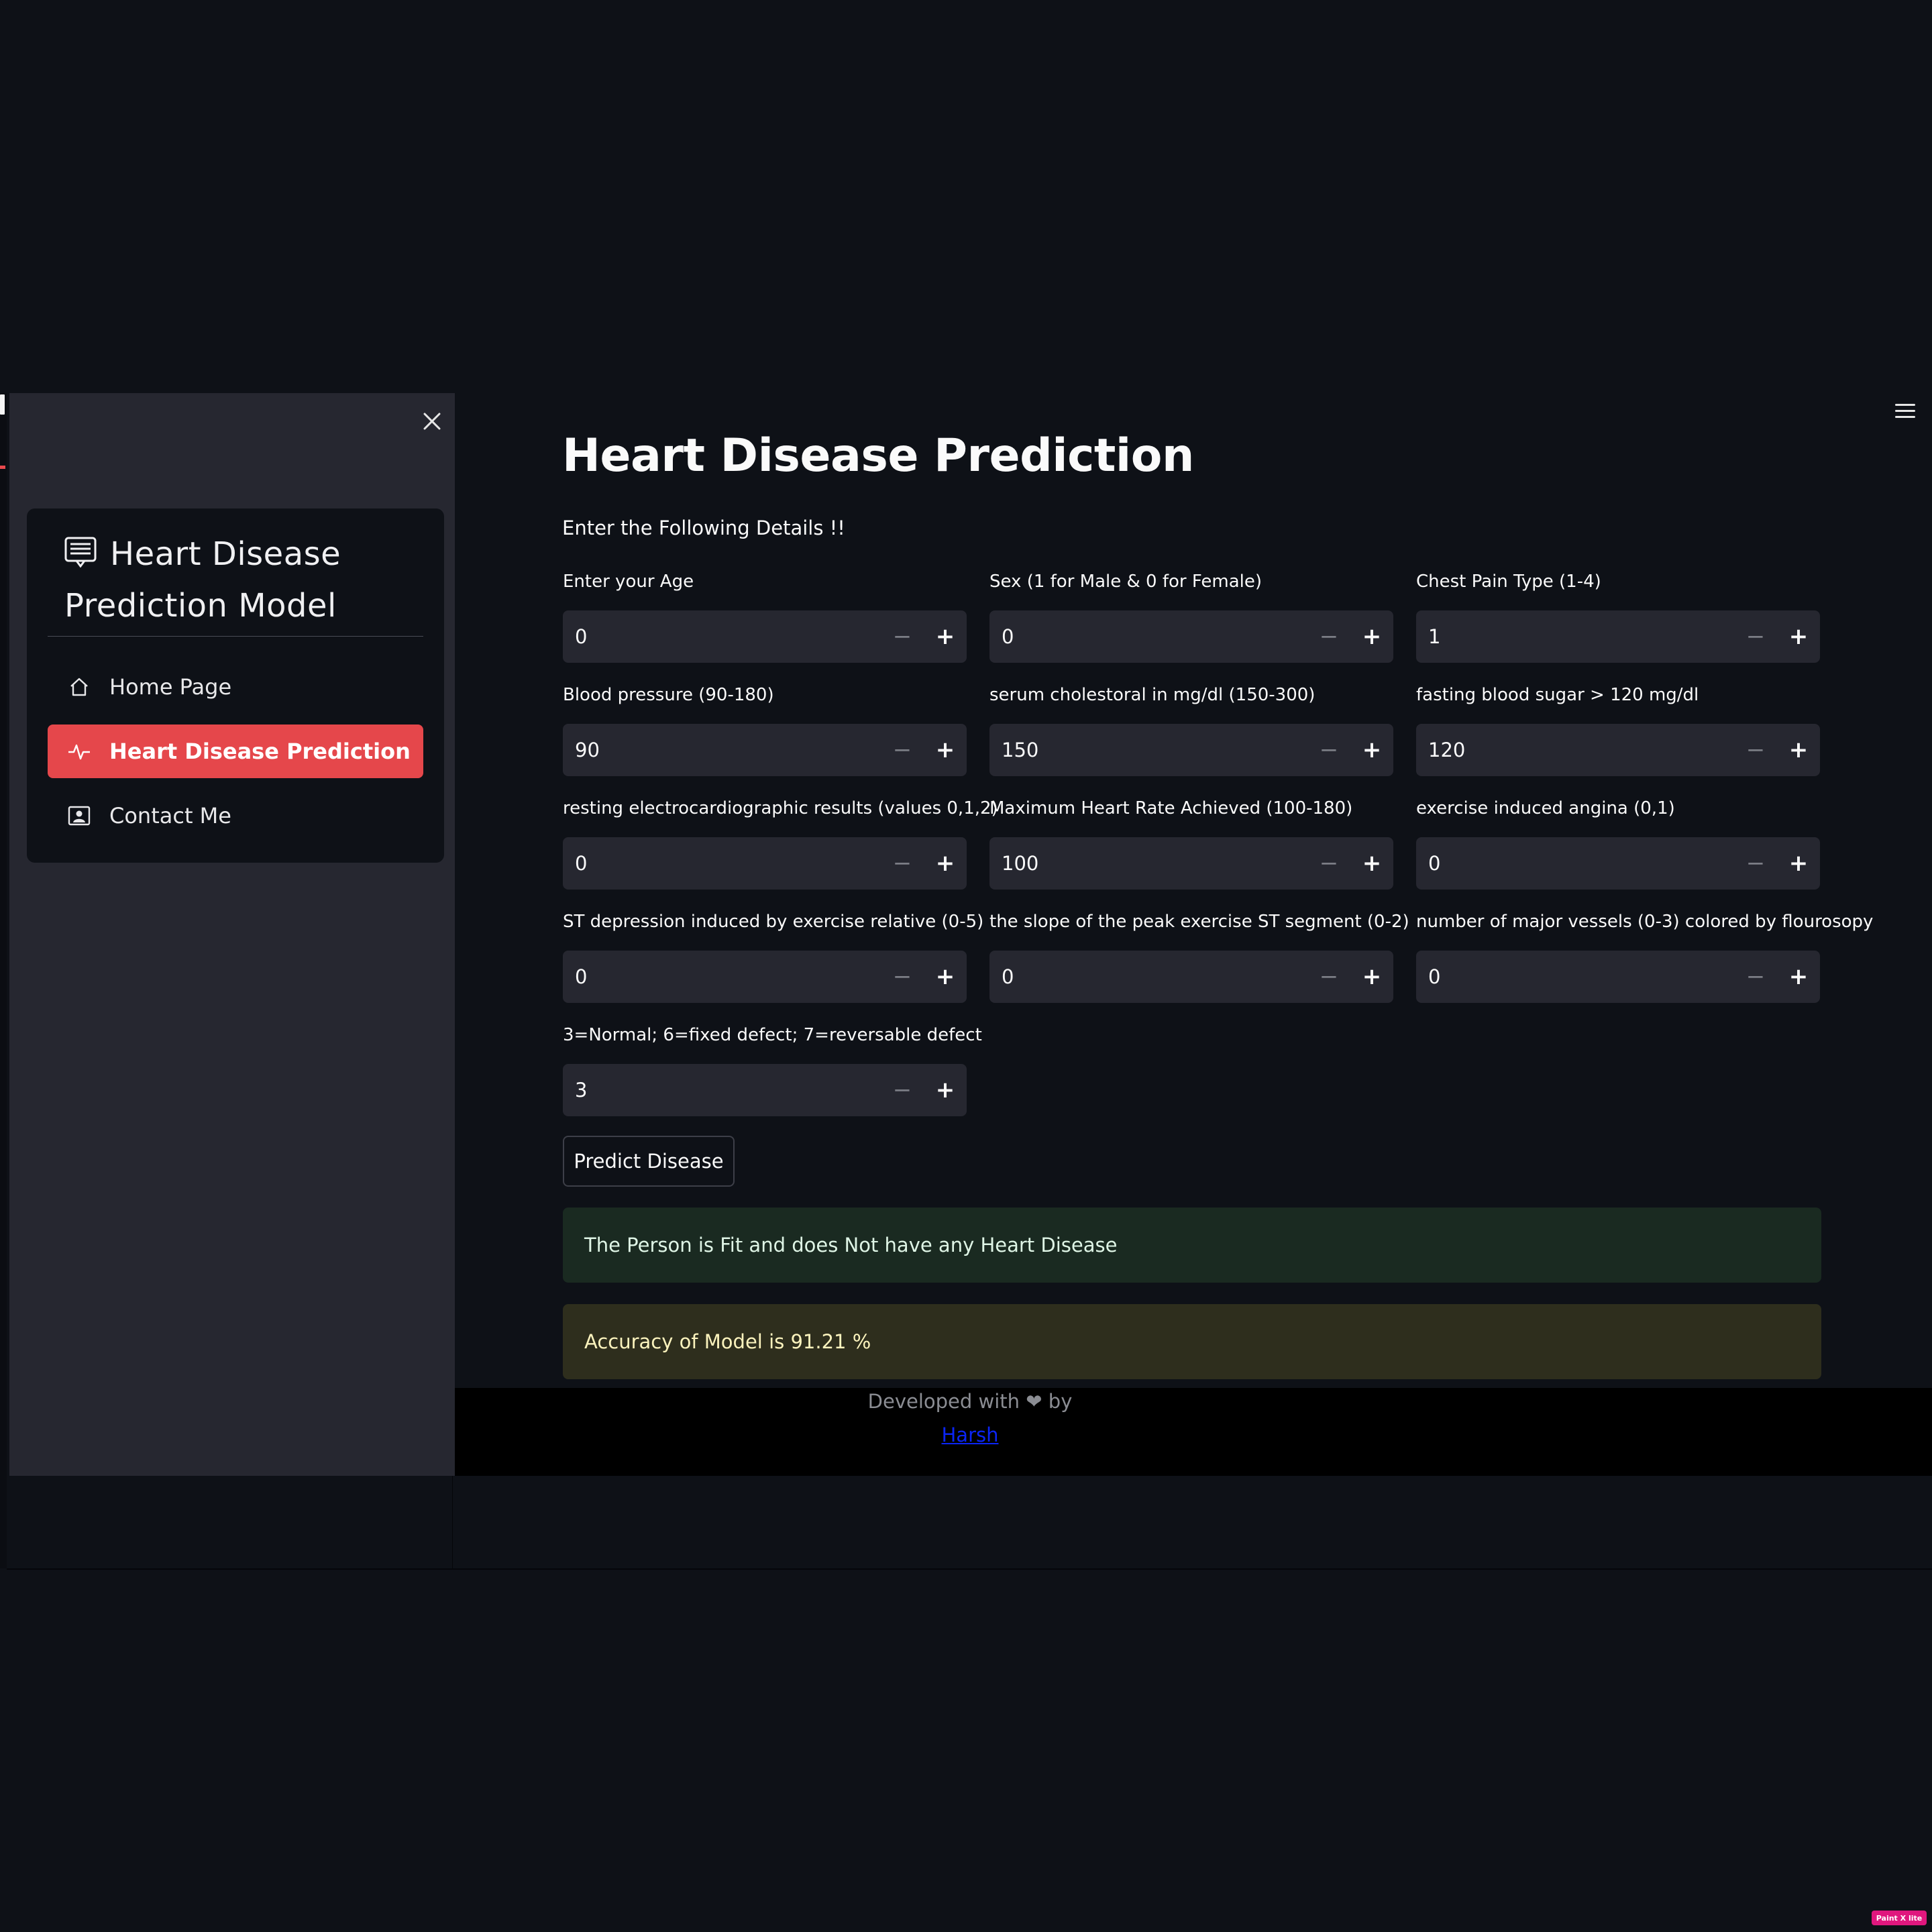  I want to click on field-exercise-angina: exercise induced angina (0,1) 0 − +, so click(1618, 844).